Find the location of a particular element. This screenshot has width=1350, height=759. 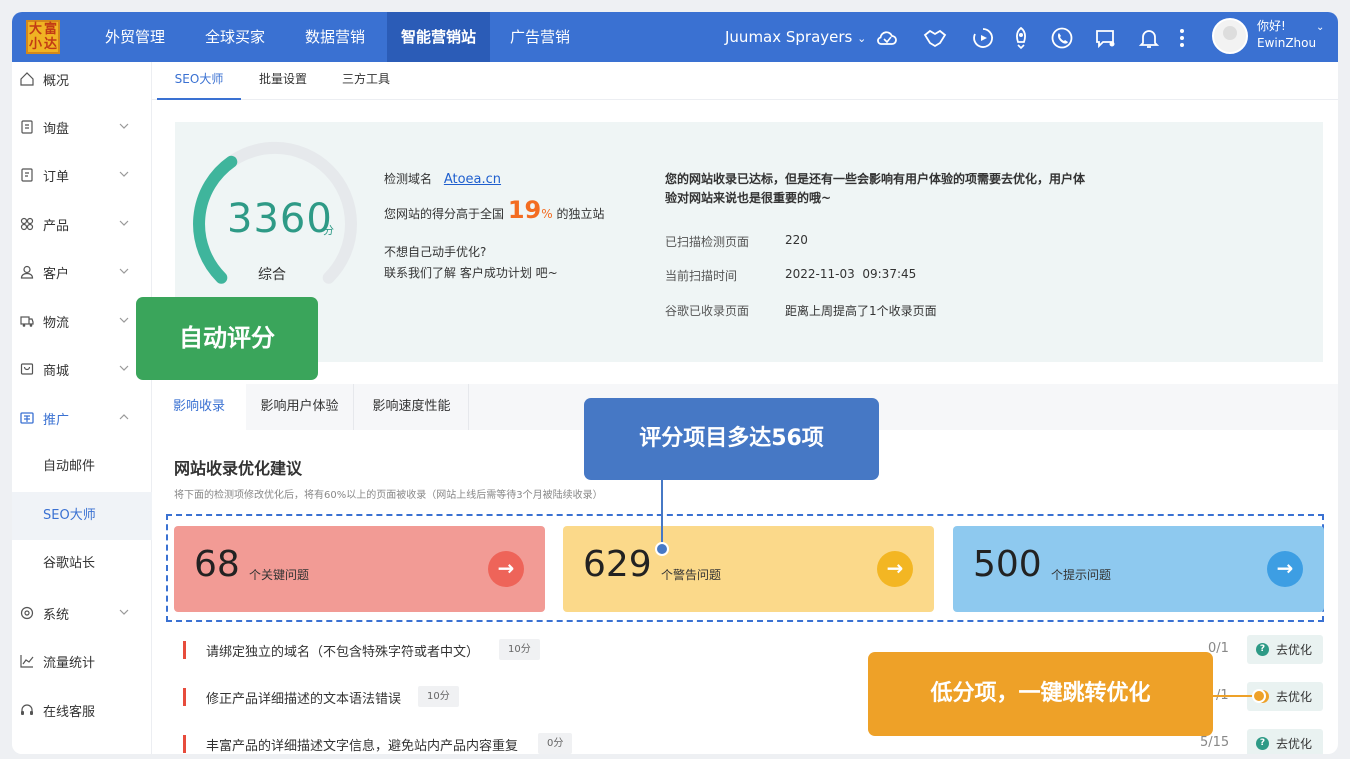

nav-smart-marketing-site: 智能营销站 is located at coordinates (438, 37).